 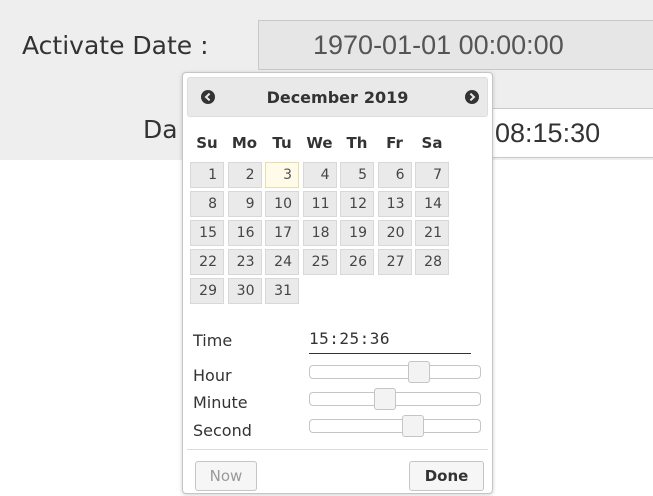 What do you see at coordinates (395, 426) in the screenshot?
I see `second-slider` at bounding box center [395, 426].